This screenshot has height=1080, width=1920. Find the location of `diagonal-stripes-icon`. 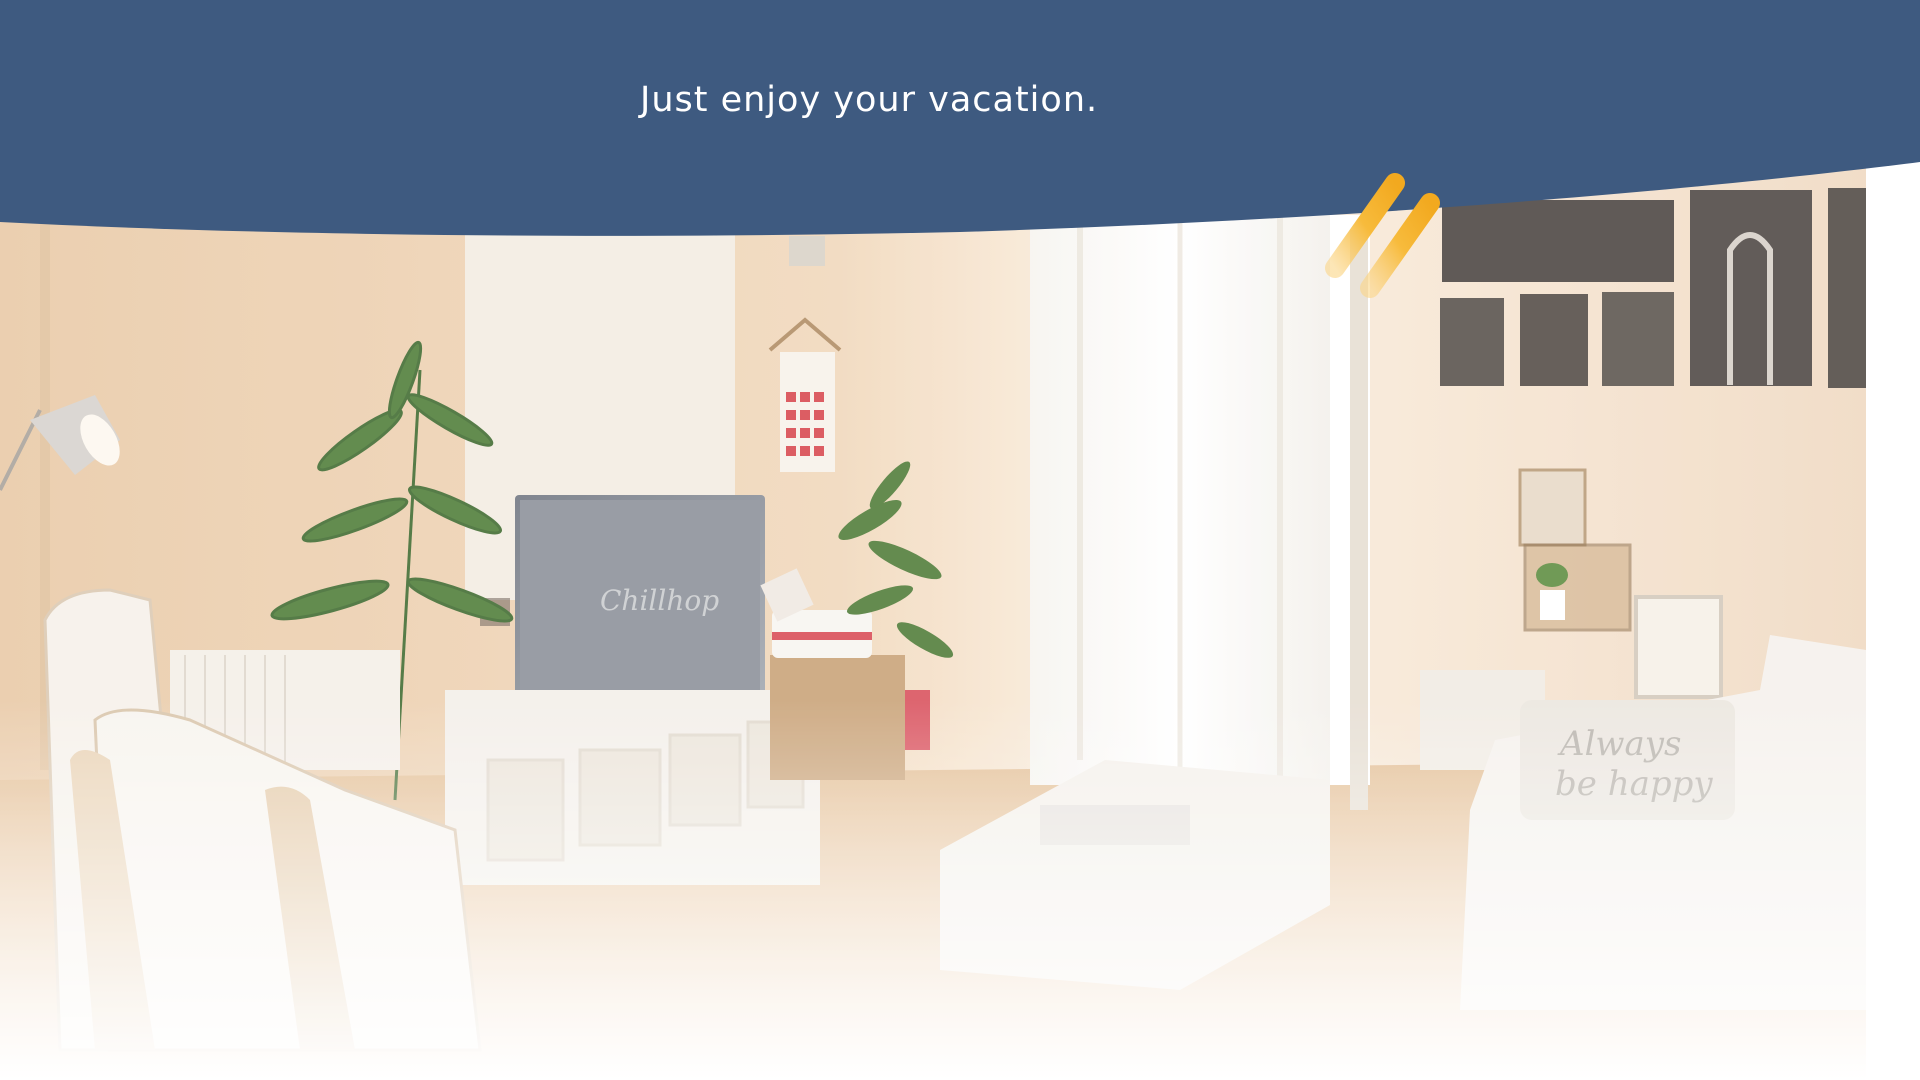

diagonal-stripes-icon is located at coordinates (1385, 238).